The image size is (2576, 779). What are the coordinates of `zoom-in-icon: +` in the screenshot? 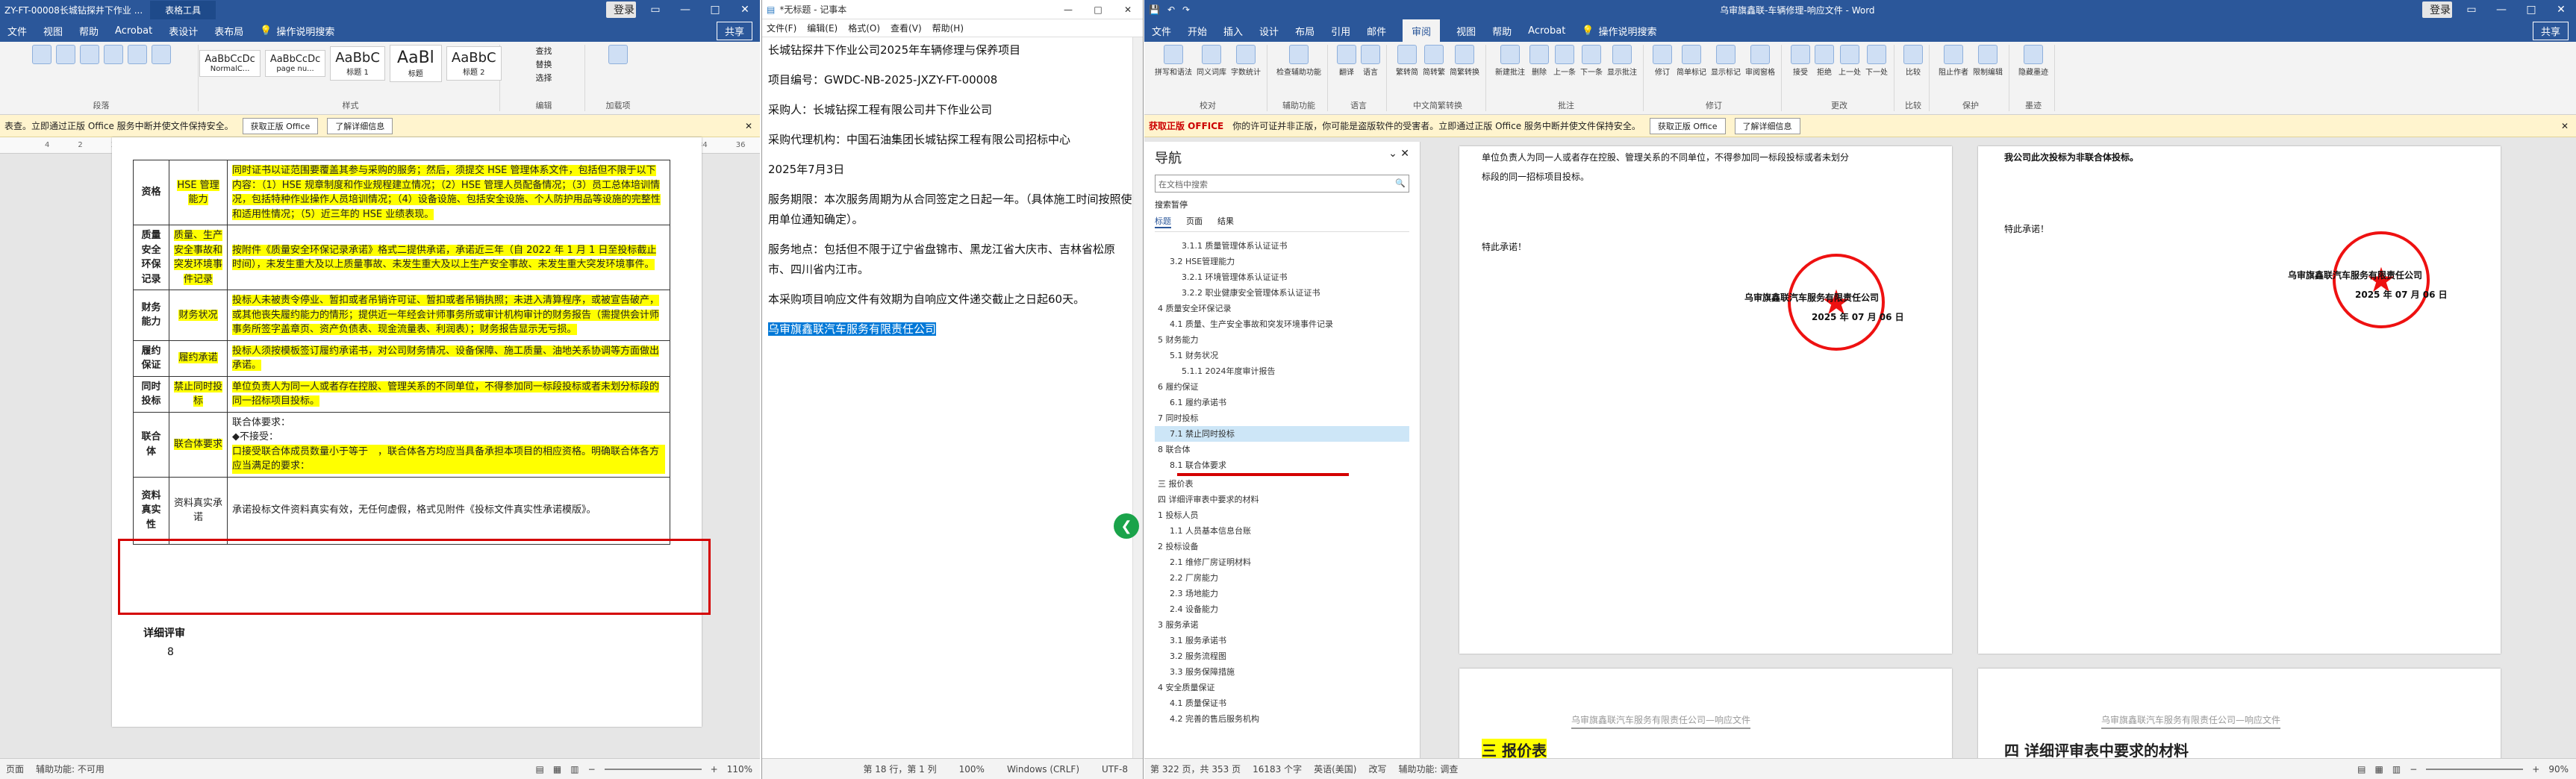 It's located at (2535, 769).